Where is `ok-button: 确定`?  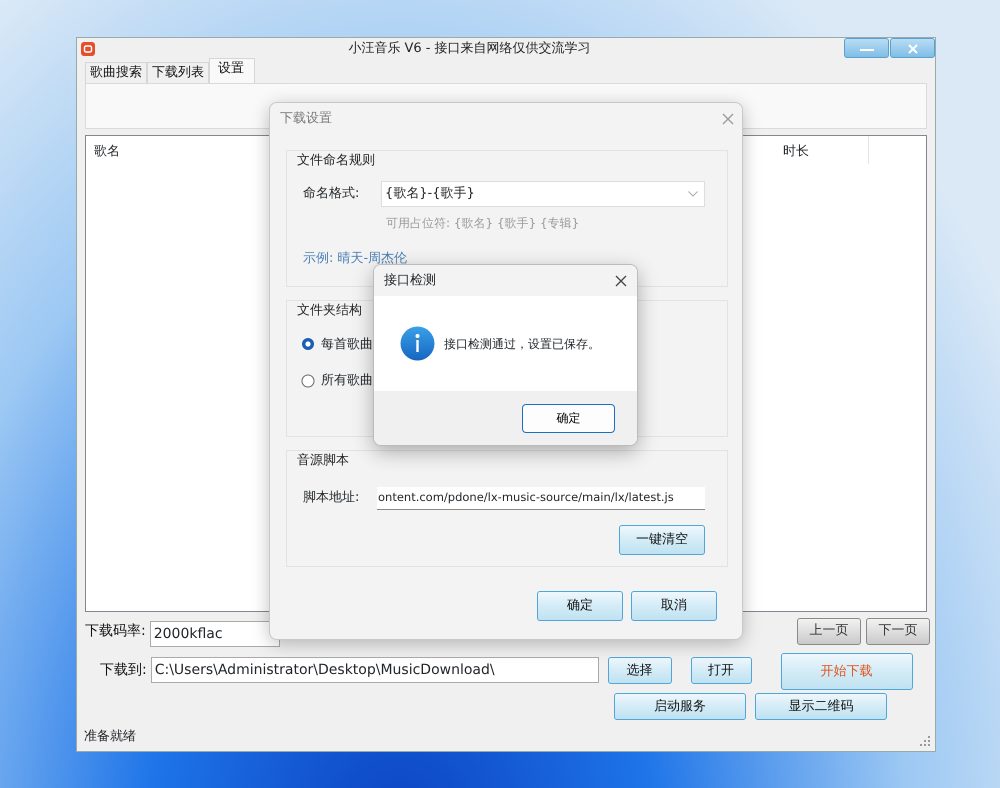
ok-button: 确定 is located at coordinates (568, 418).